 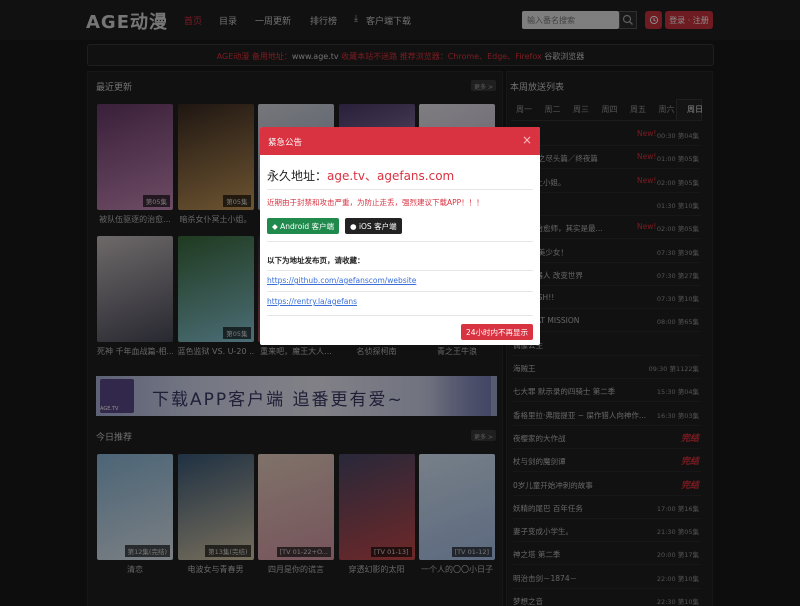 I want to click on permanent-address-heading: 永久地址：age.tv、agefans.com, so click(x=360, y=175).